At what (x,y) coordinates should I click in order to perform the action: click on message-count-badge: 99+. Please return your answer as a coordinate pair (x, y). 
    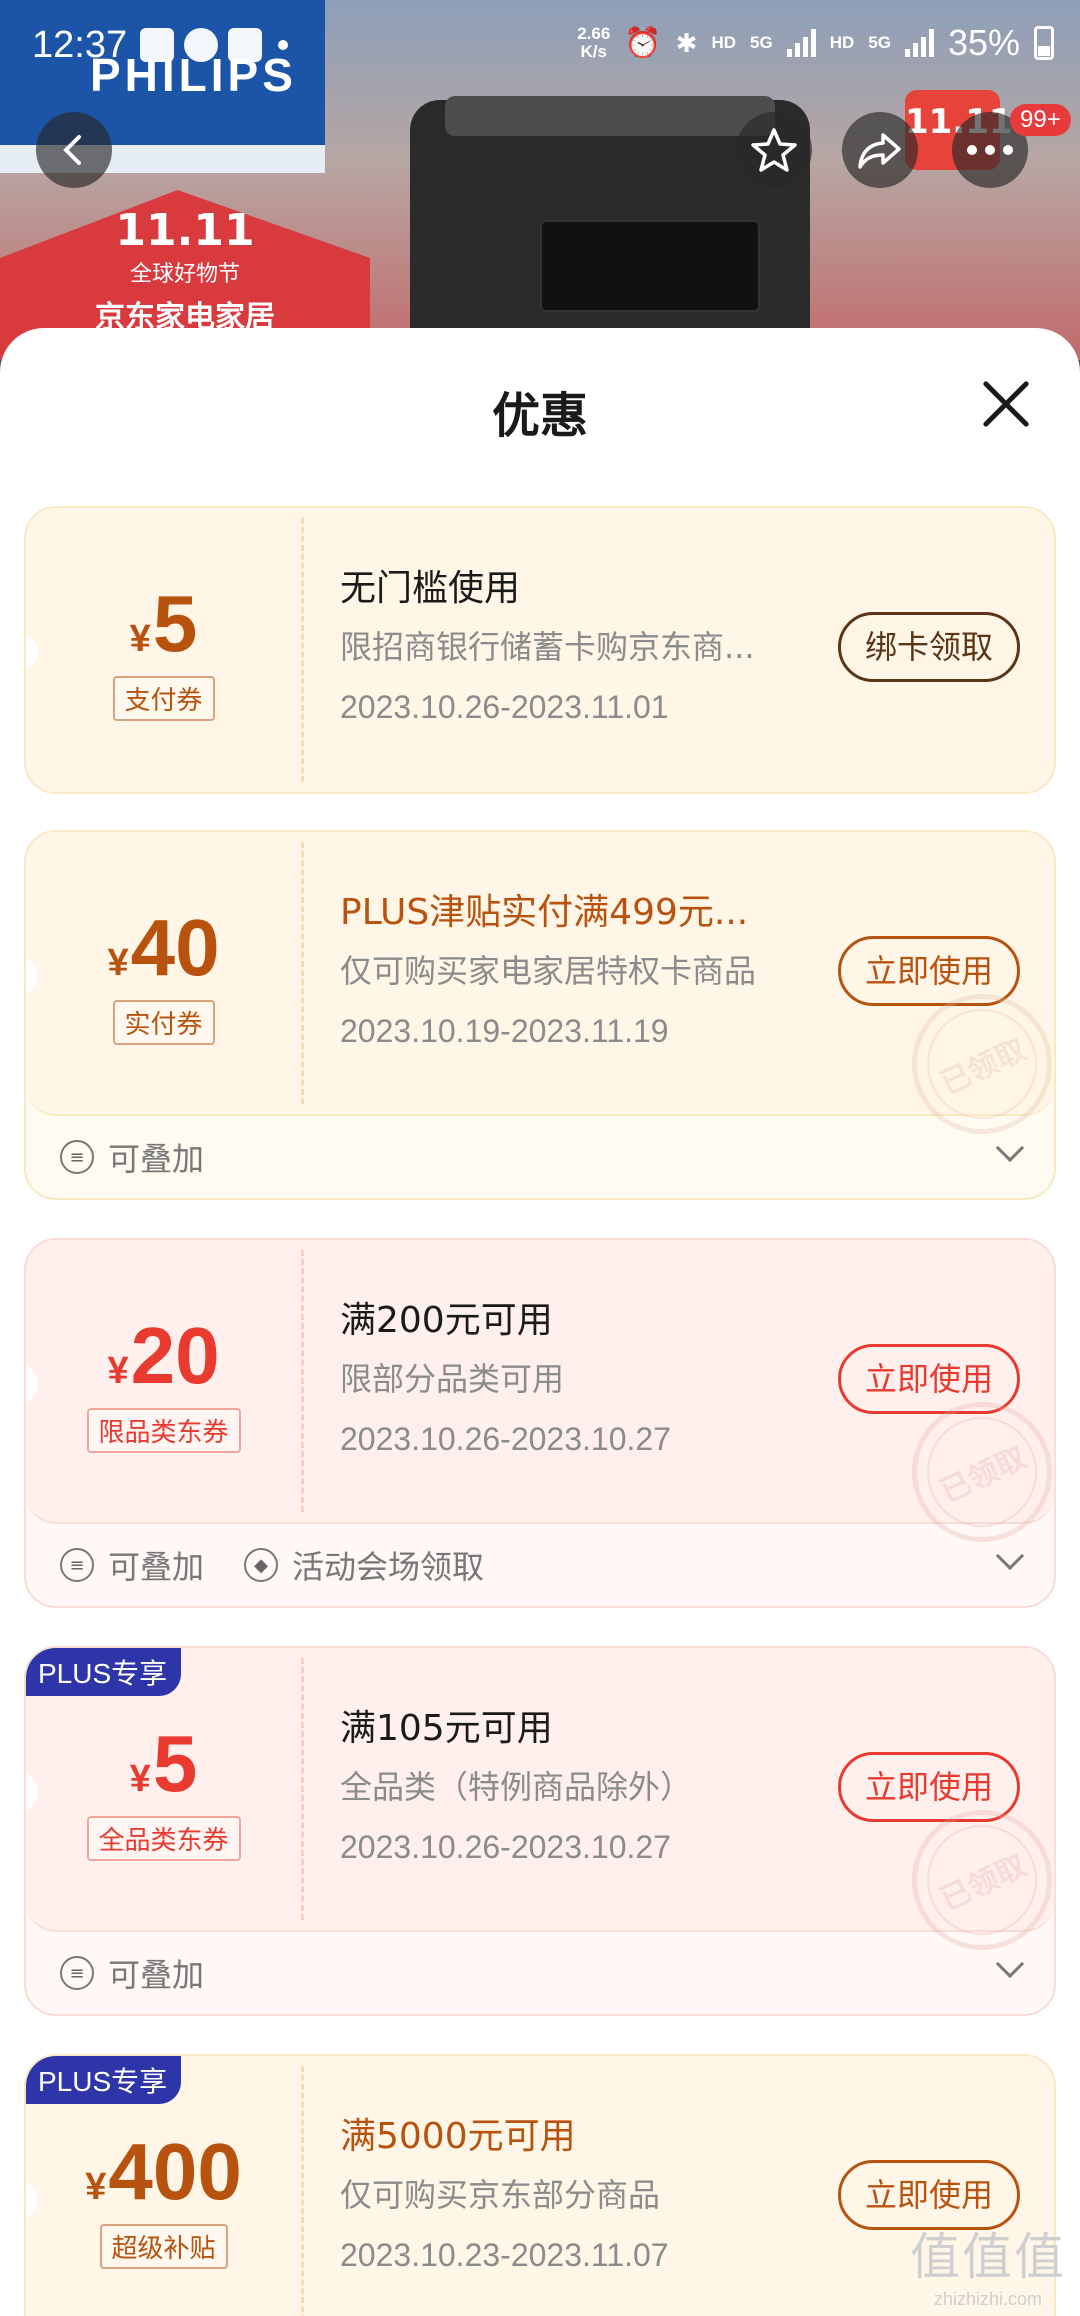
    Looking at the image, I should click on (1040, 120).